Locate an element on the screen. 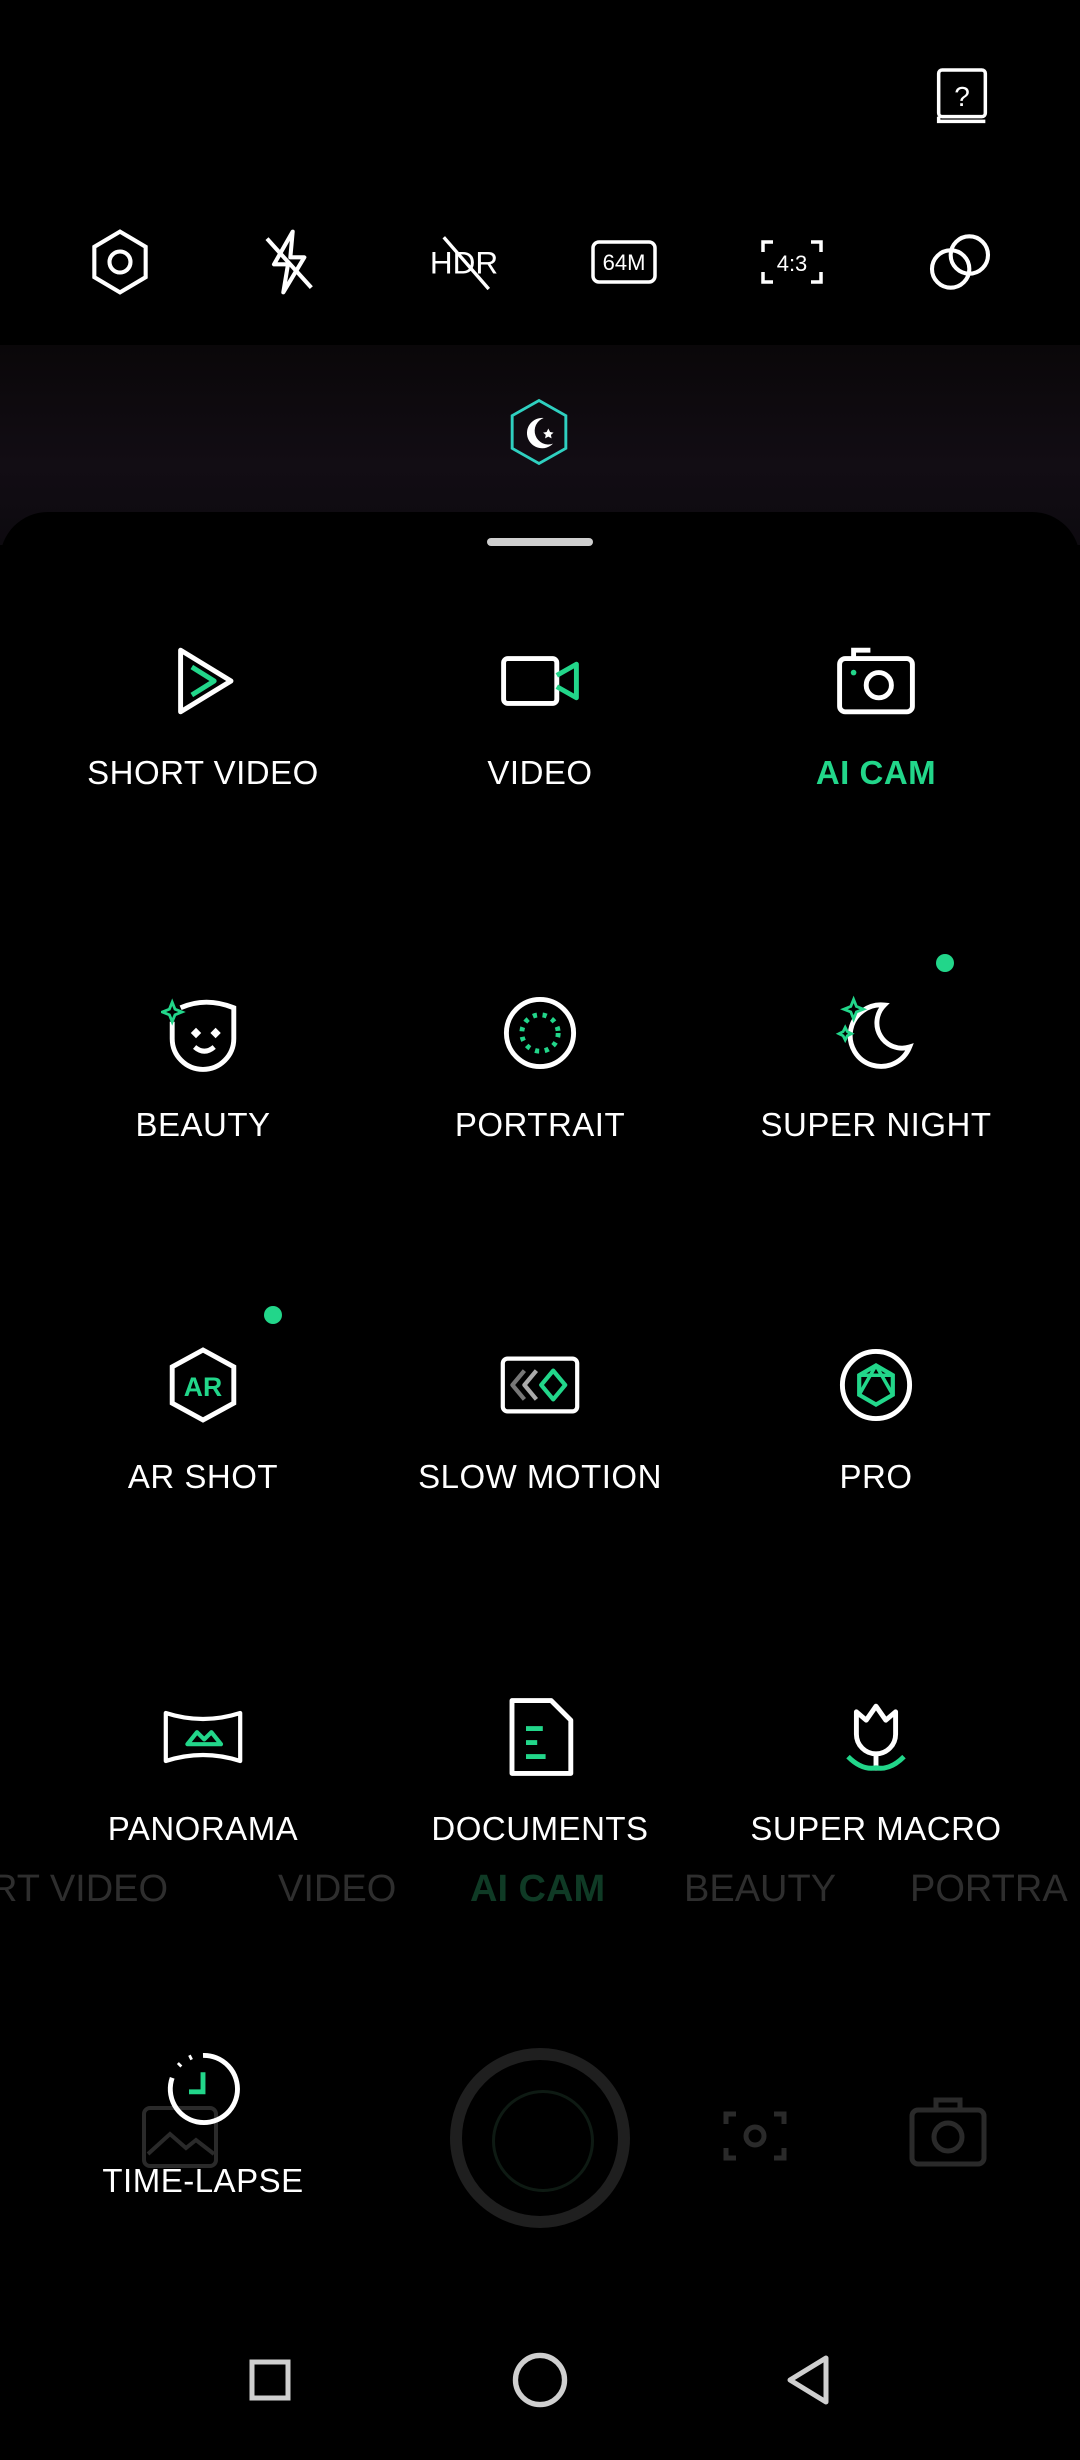  tulip-macro-icon is located at coordinates (876, 1737).